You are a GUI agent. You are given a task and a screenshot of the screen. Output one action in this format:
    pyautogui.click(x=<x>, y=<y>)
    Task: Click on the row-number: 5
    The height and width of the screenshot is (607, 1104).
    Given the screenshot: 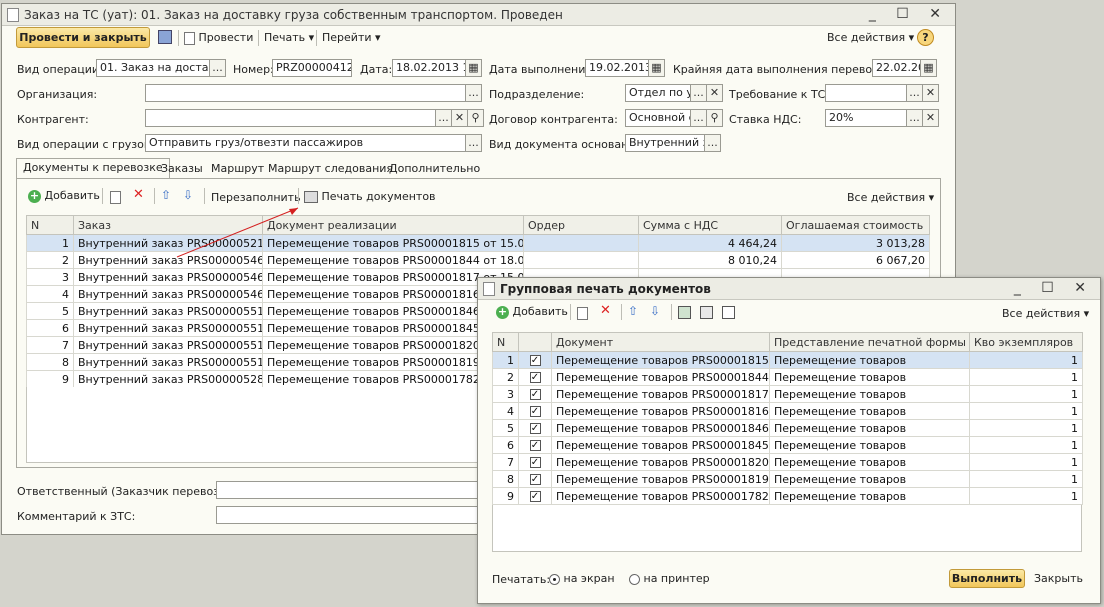 What is the action you would take?
    pyautogui.click(x=505, y=428)
    